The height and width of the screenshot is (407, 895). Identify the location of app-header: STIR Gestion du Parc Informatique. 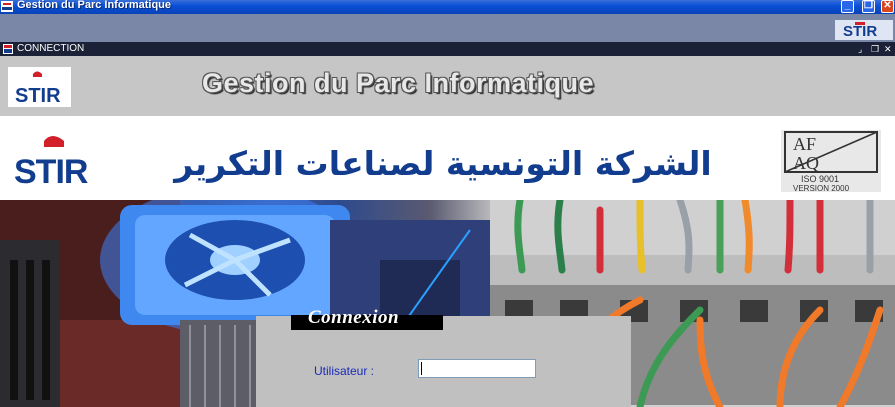
(447, 86).